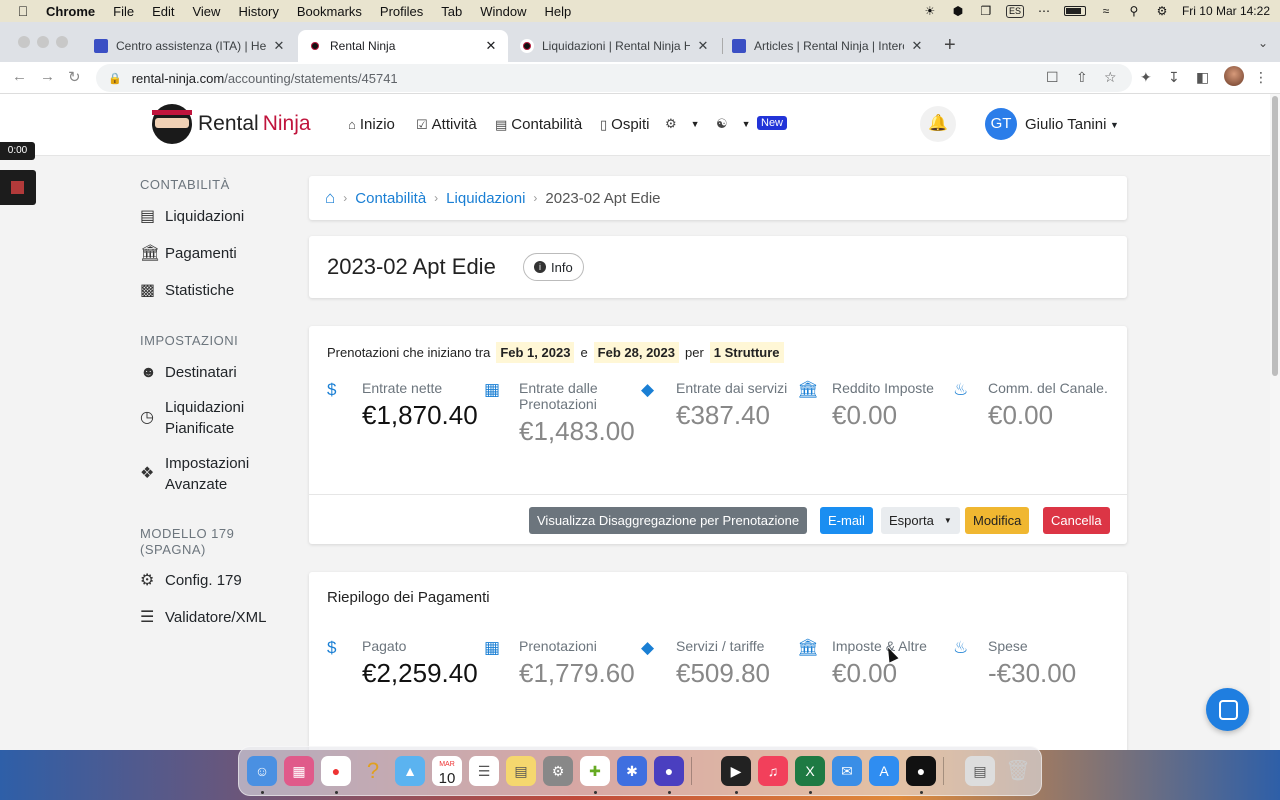 This screenshot has height=800, width=1280. What do you see at coordinates (950, 45) in the screenshot?
I see `new-tab-button: +` at bounding box center [950, 45].